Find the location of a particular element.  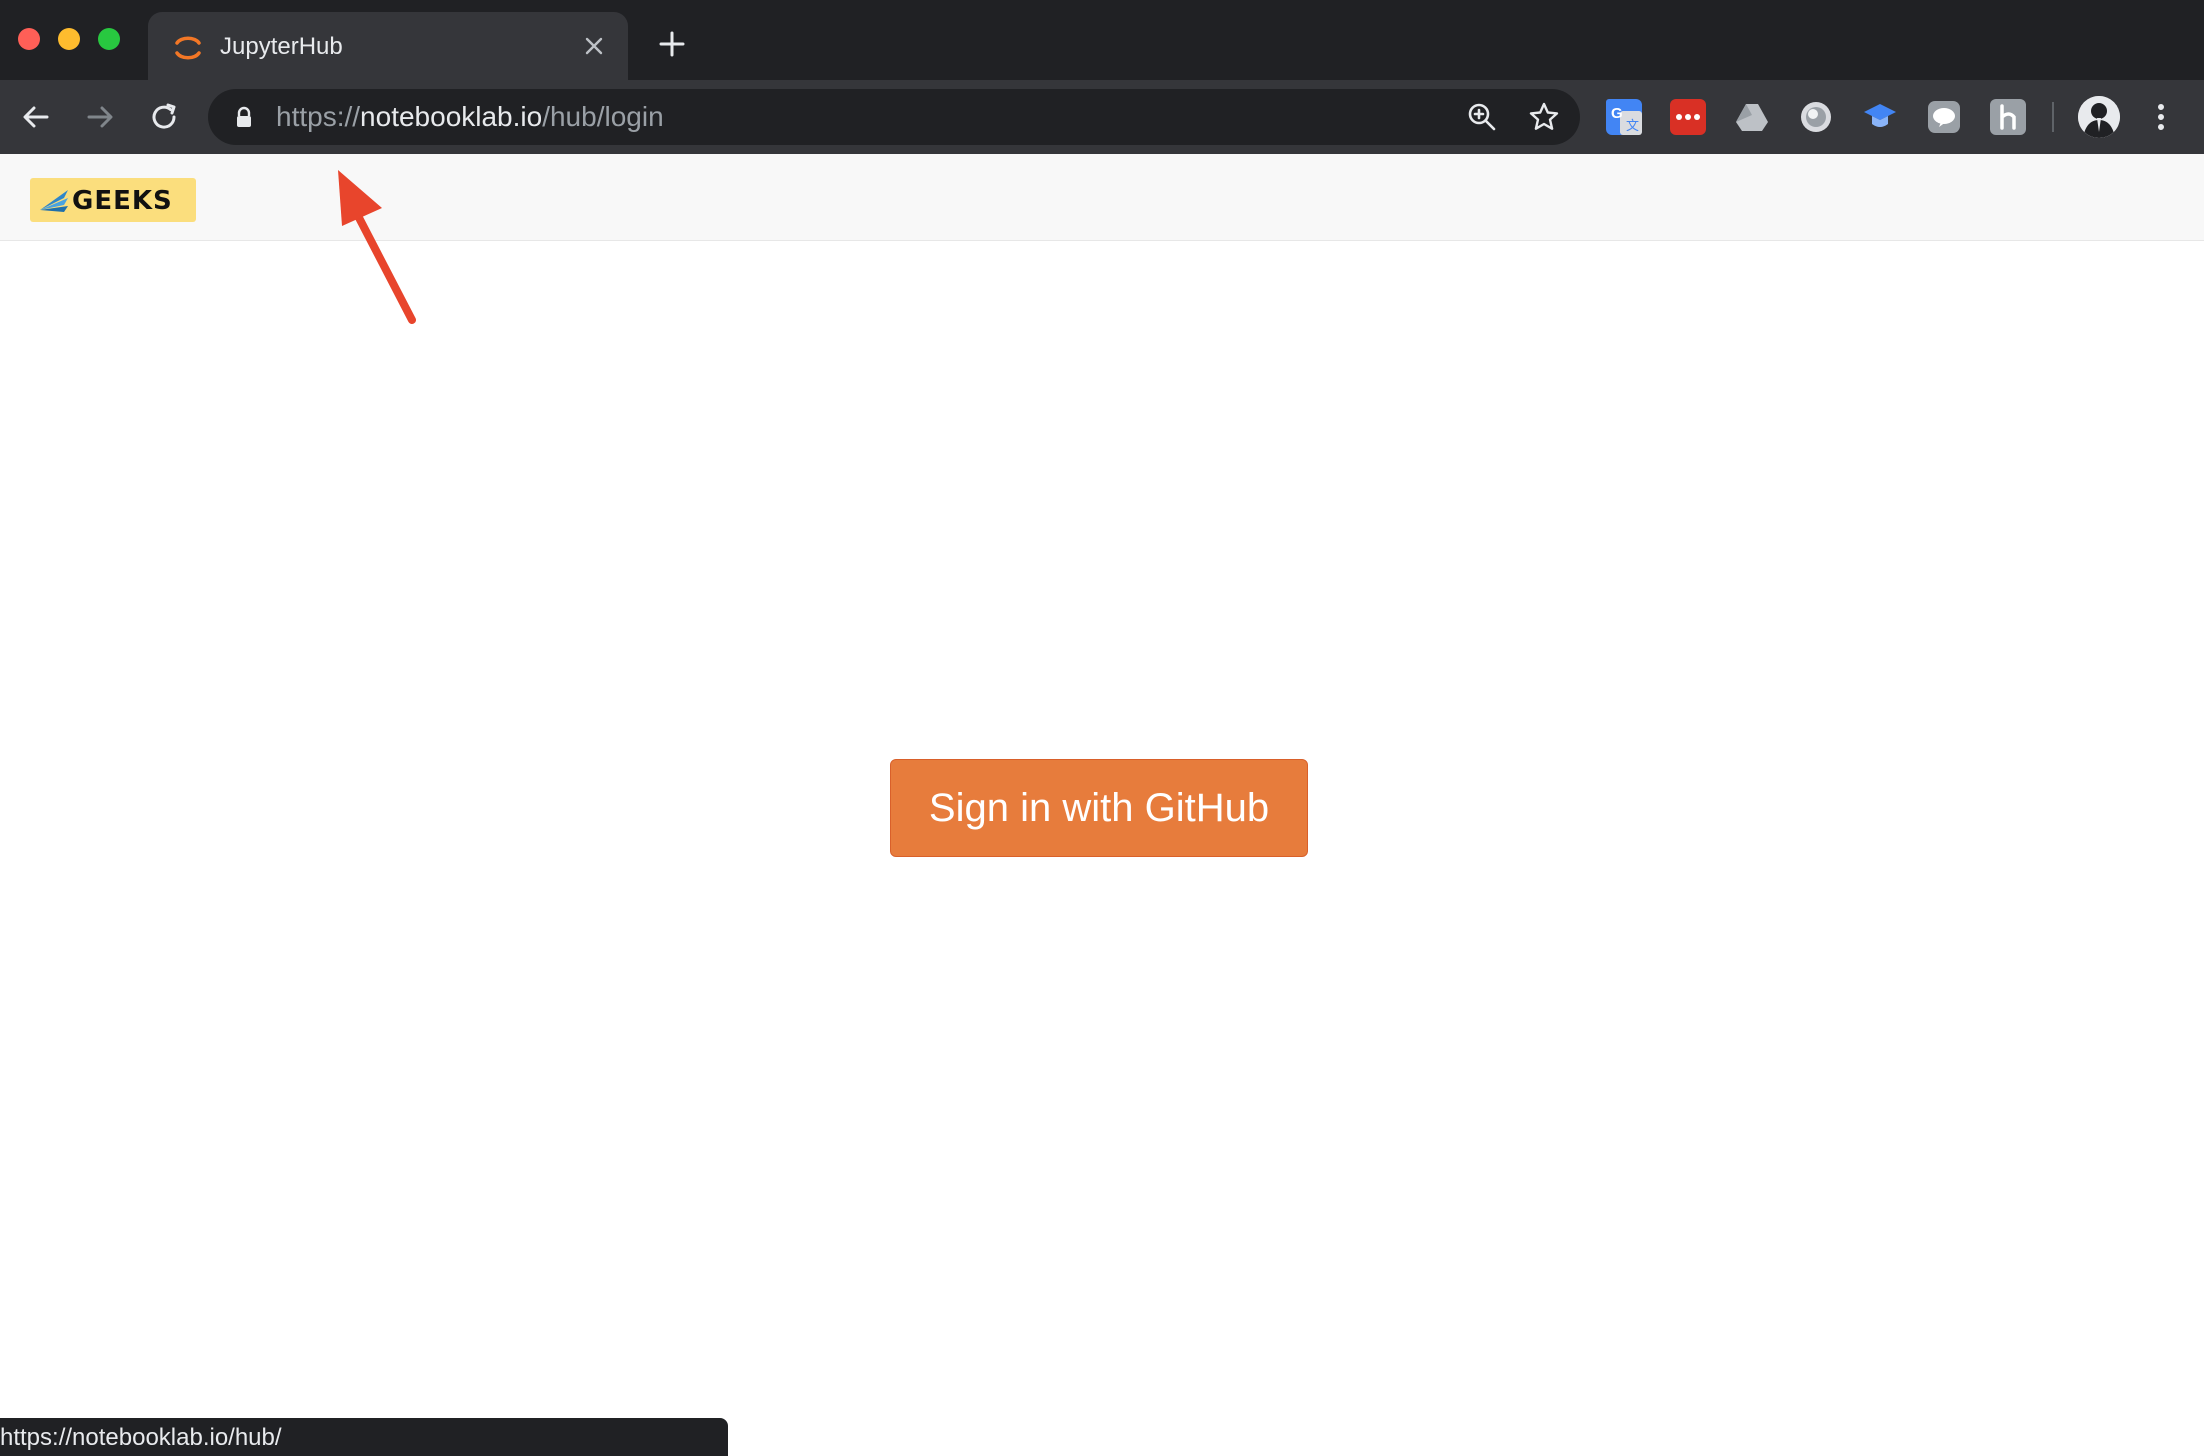

site-logo: GEEKS is located at coordinates (113, 200).